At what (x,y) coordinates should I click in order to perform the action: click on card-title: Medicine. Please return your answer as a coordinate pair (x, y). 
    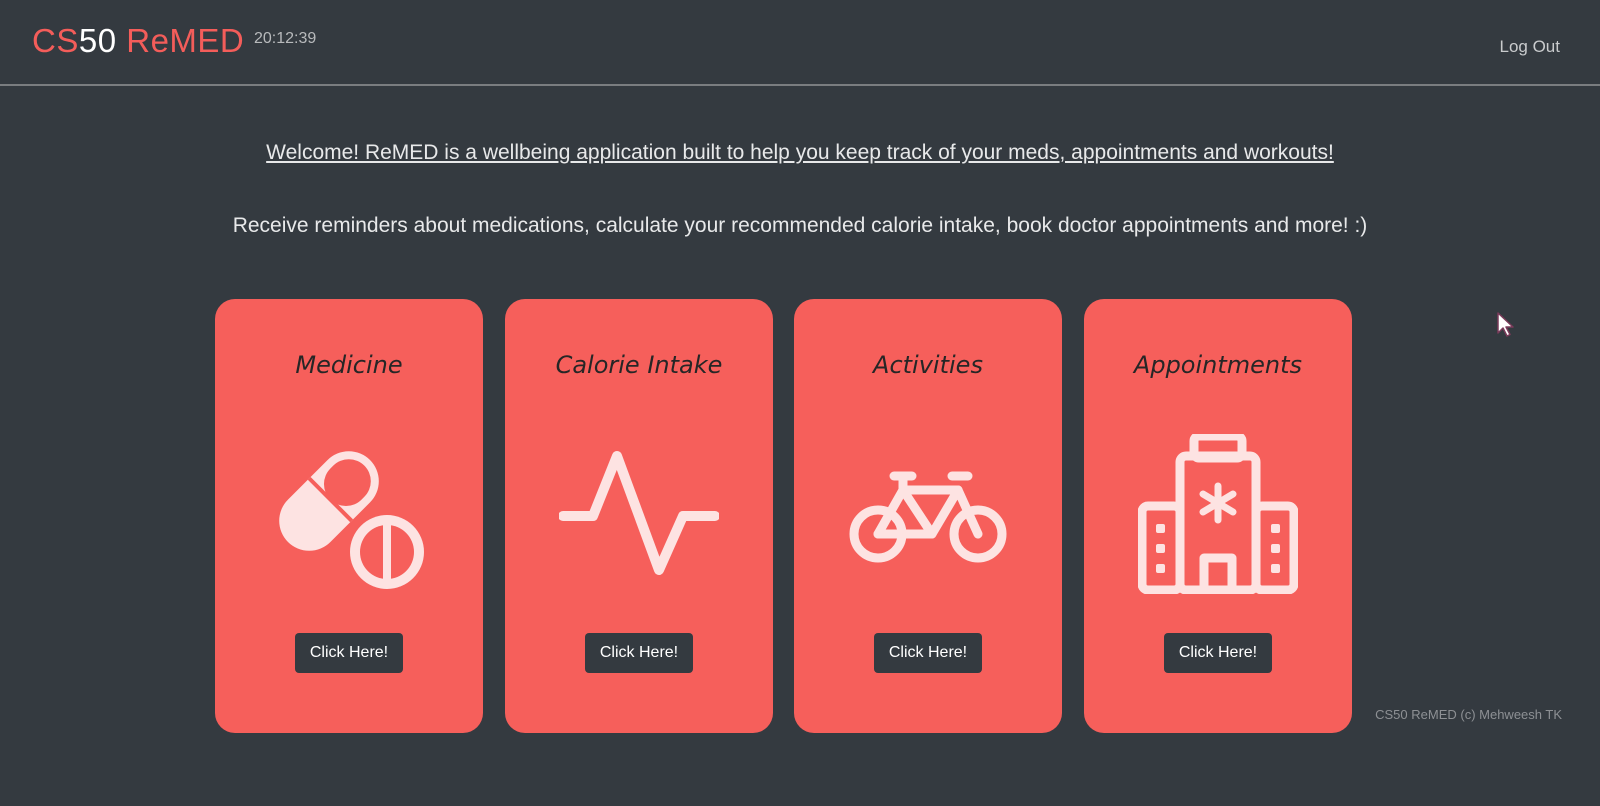
    Looking at the image, I should click on (349, 365).